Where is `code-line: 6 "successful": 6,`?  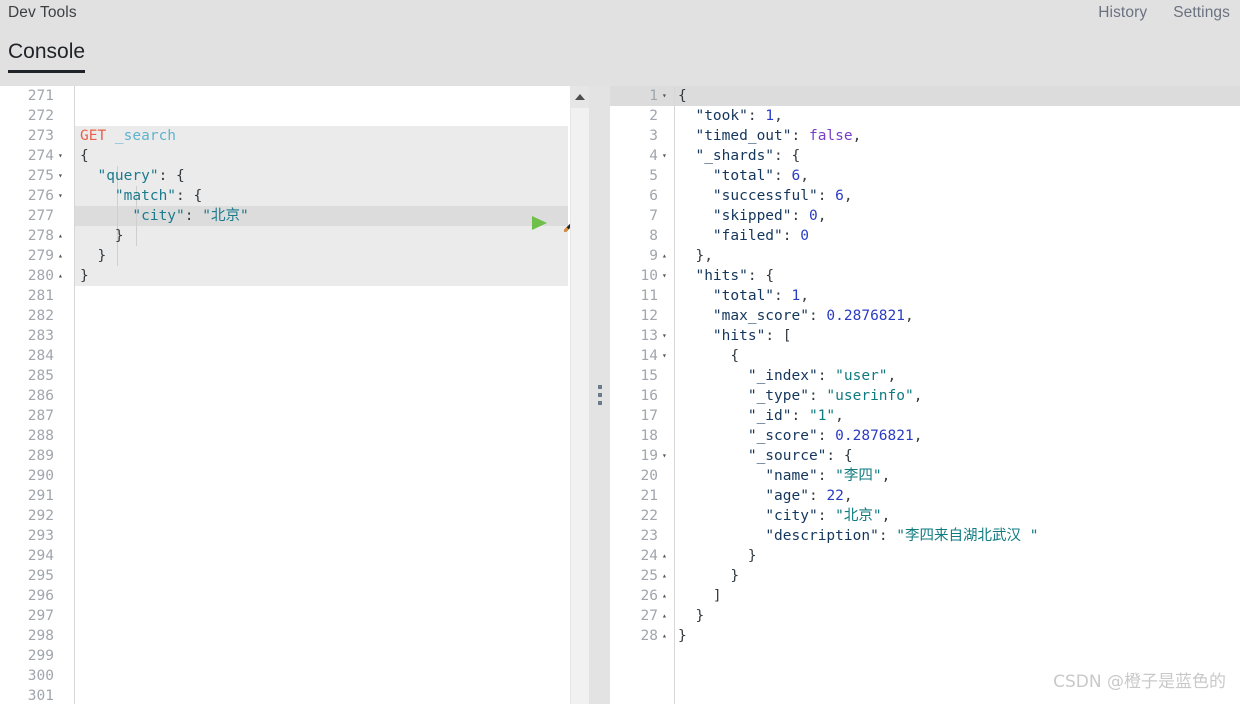 code-line: 6 "successful": 6, is located at coordinates (925, 196).